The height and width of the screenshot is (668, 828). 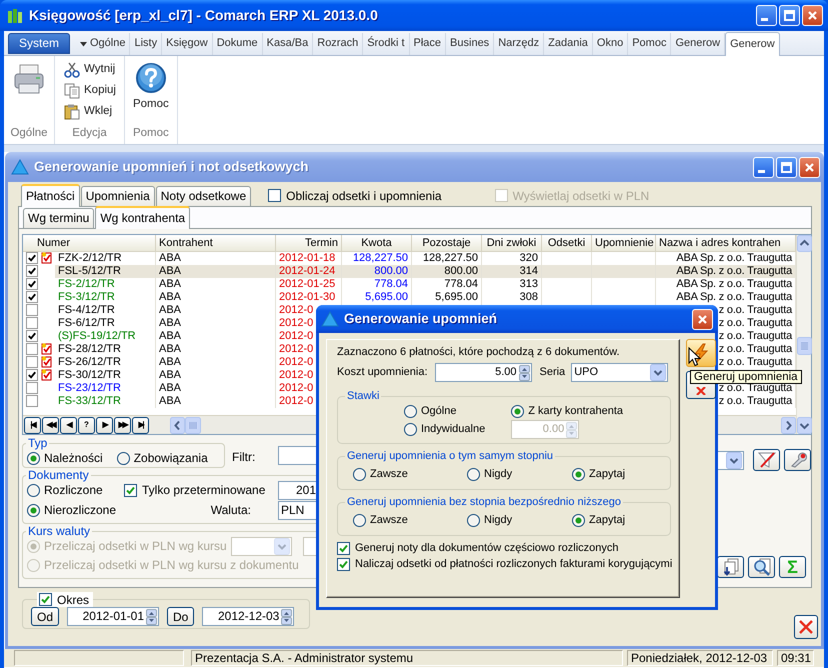 What do you see at coordinates (50, 195) in the screenshot?
I see `tab: Płatności` at bounding box center [50, 195].